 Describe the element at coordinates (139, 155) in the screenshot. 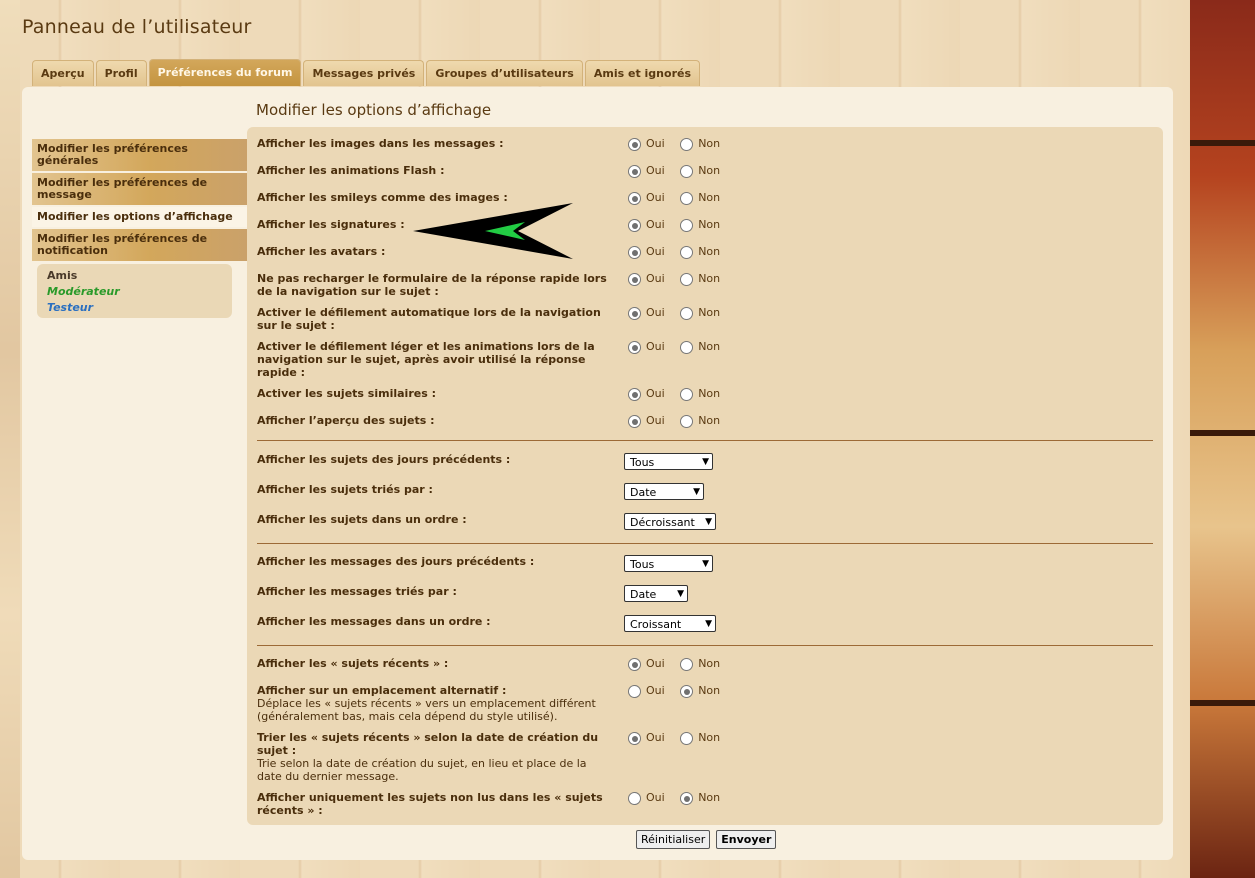

I see `sidebar-item-general: Modifier les préférences générales` at that location.